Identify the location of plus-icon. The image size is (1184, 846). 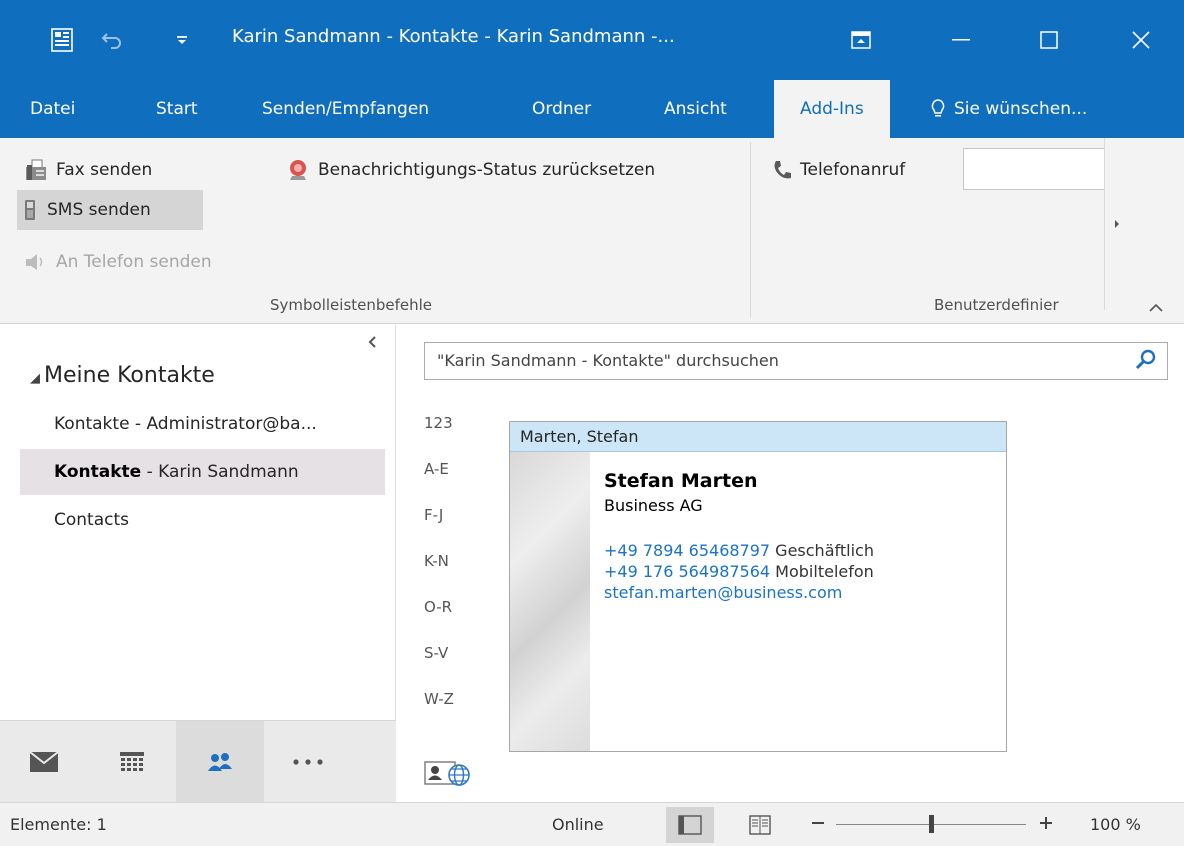
(1046, 823).